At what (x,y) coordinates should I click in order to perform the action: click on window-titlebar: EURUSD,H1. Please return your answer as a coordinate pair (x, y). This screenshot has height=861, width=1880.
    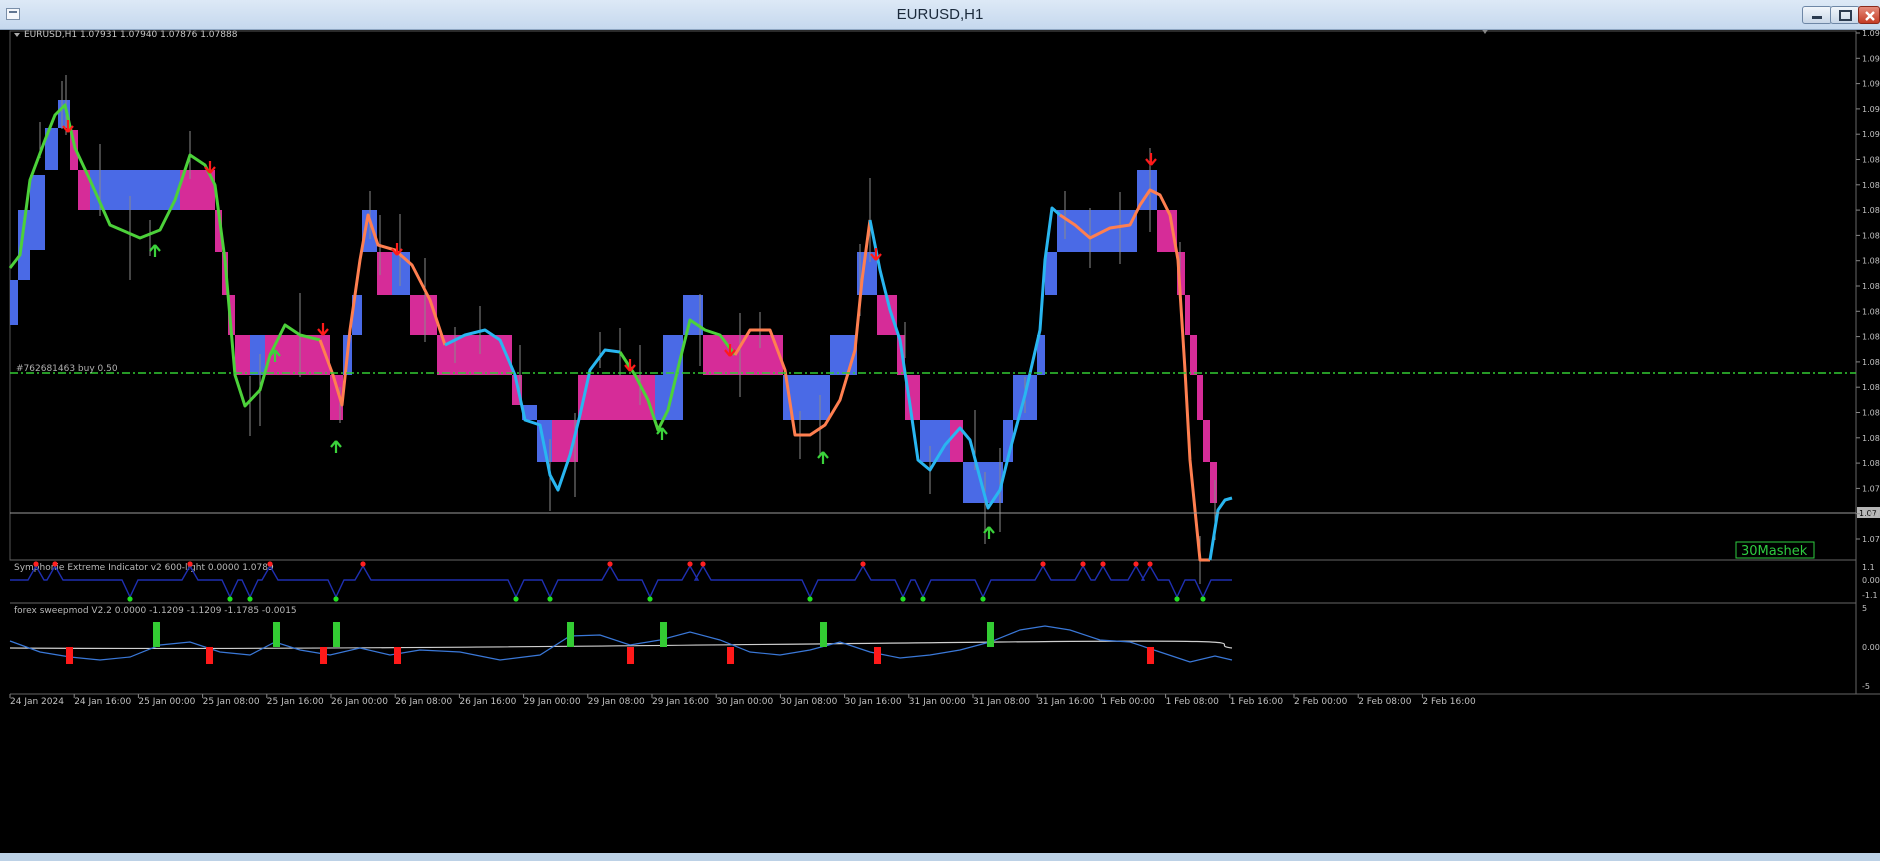
    Looking at the image, I should click on (940, 15).